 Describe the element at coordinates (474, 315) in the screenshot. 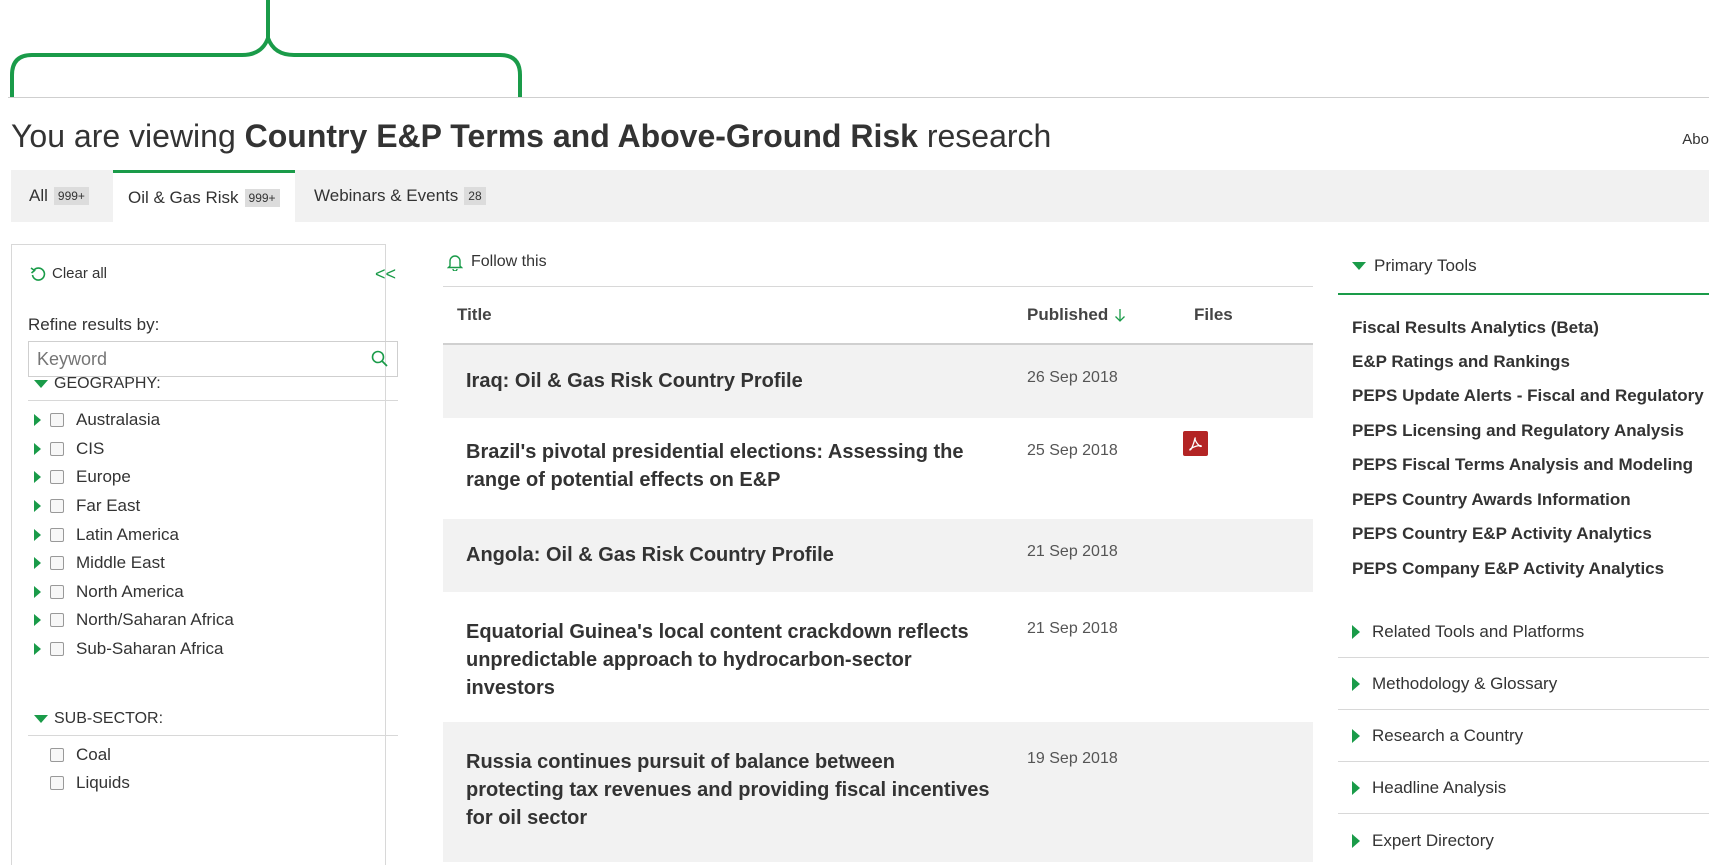

I see `column-title: Title` at that location.